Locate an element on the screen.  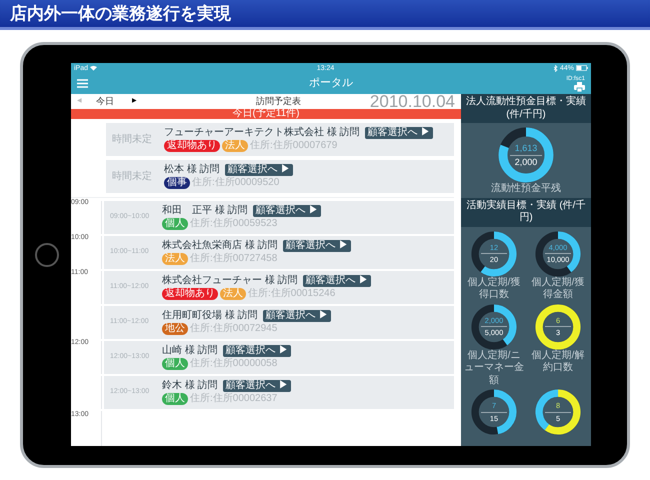
battery-icon is located at coordinates (582, 68).